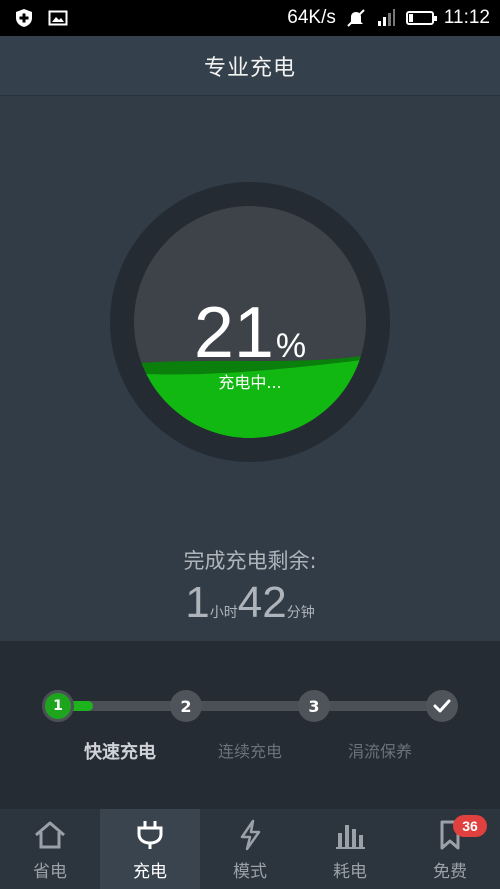  I want to click on nav-item-save-power: 省电, so click(50, 849).